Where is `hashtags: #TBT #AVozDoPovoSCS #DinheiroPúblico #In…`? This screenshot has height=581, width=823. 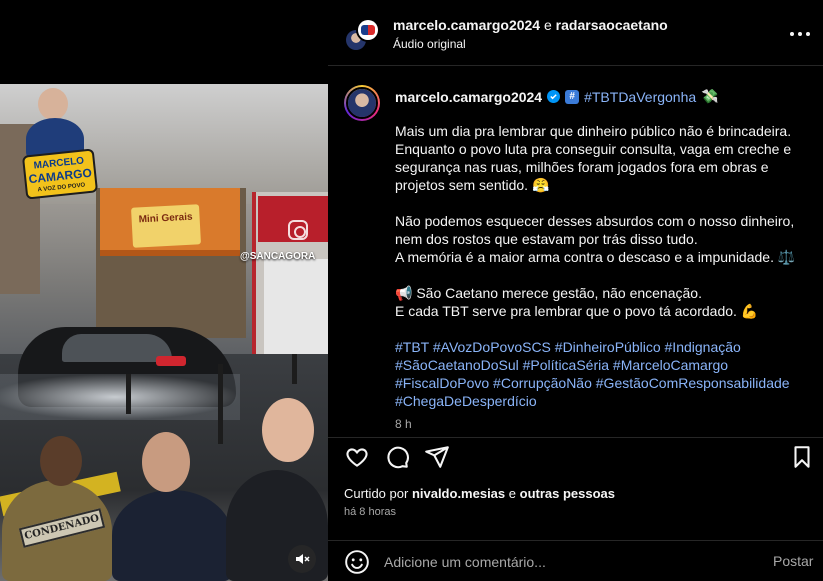
hashtags: #TBT #AVozDoPovoSCS #DinheiroPúblico #In… is located at coordinates (600, 374).